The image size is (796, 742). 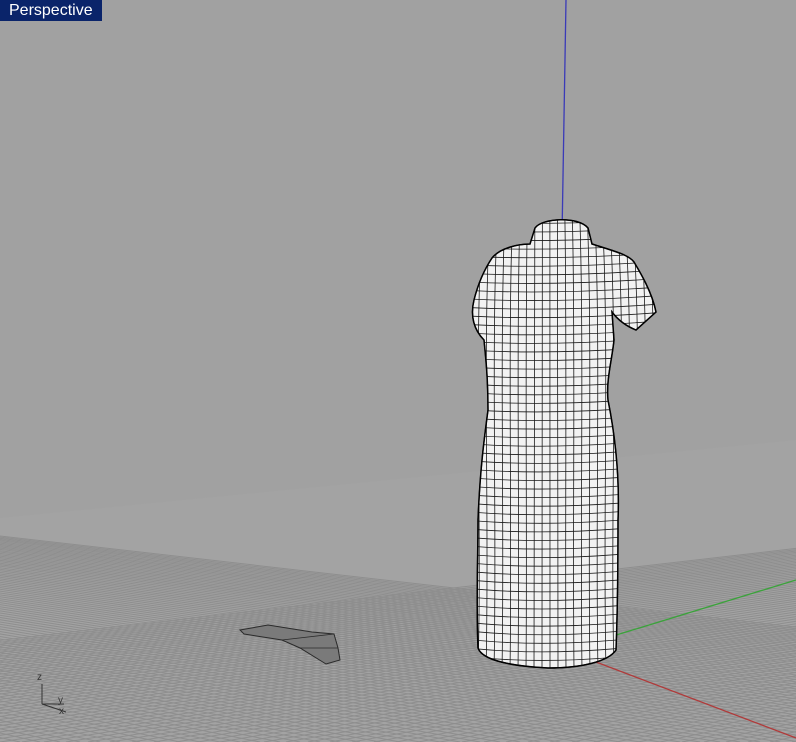 What do you see at coordinates (564, 118) in the screenshot?
I see `z-axis-line` at bounding box center [564, 118].